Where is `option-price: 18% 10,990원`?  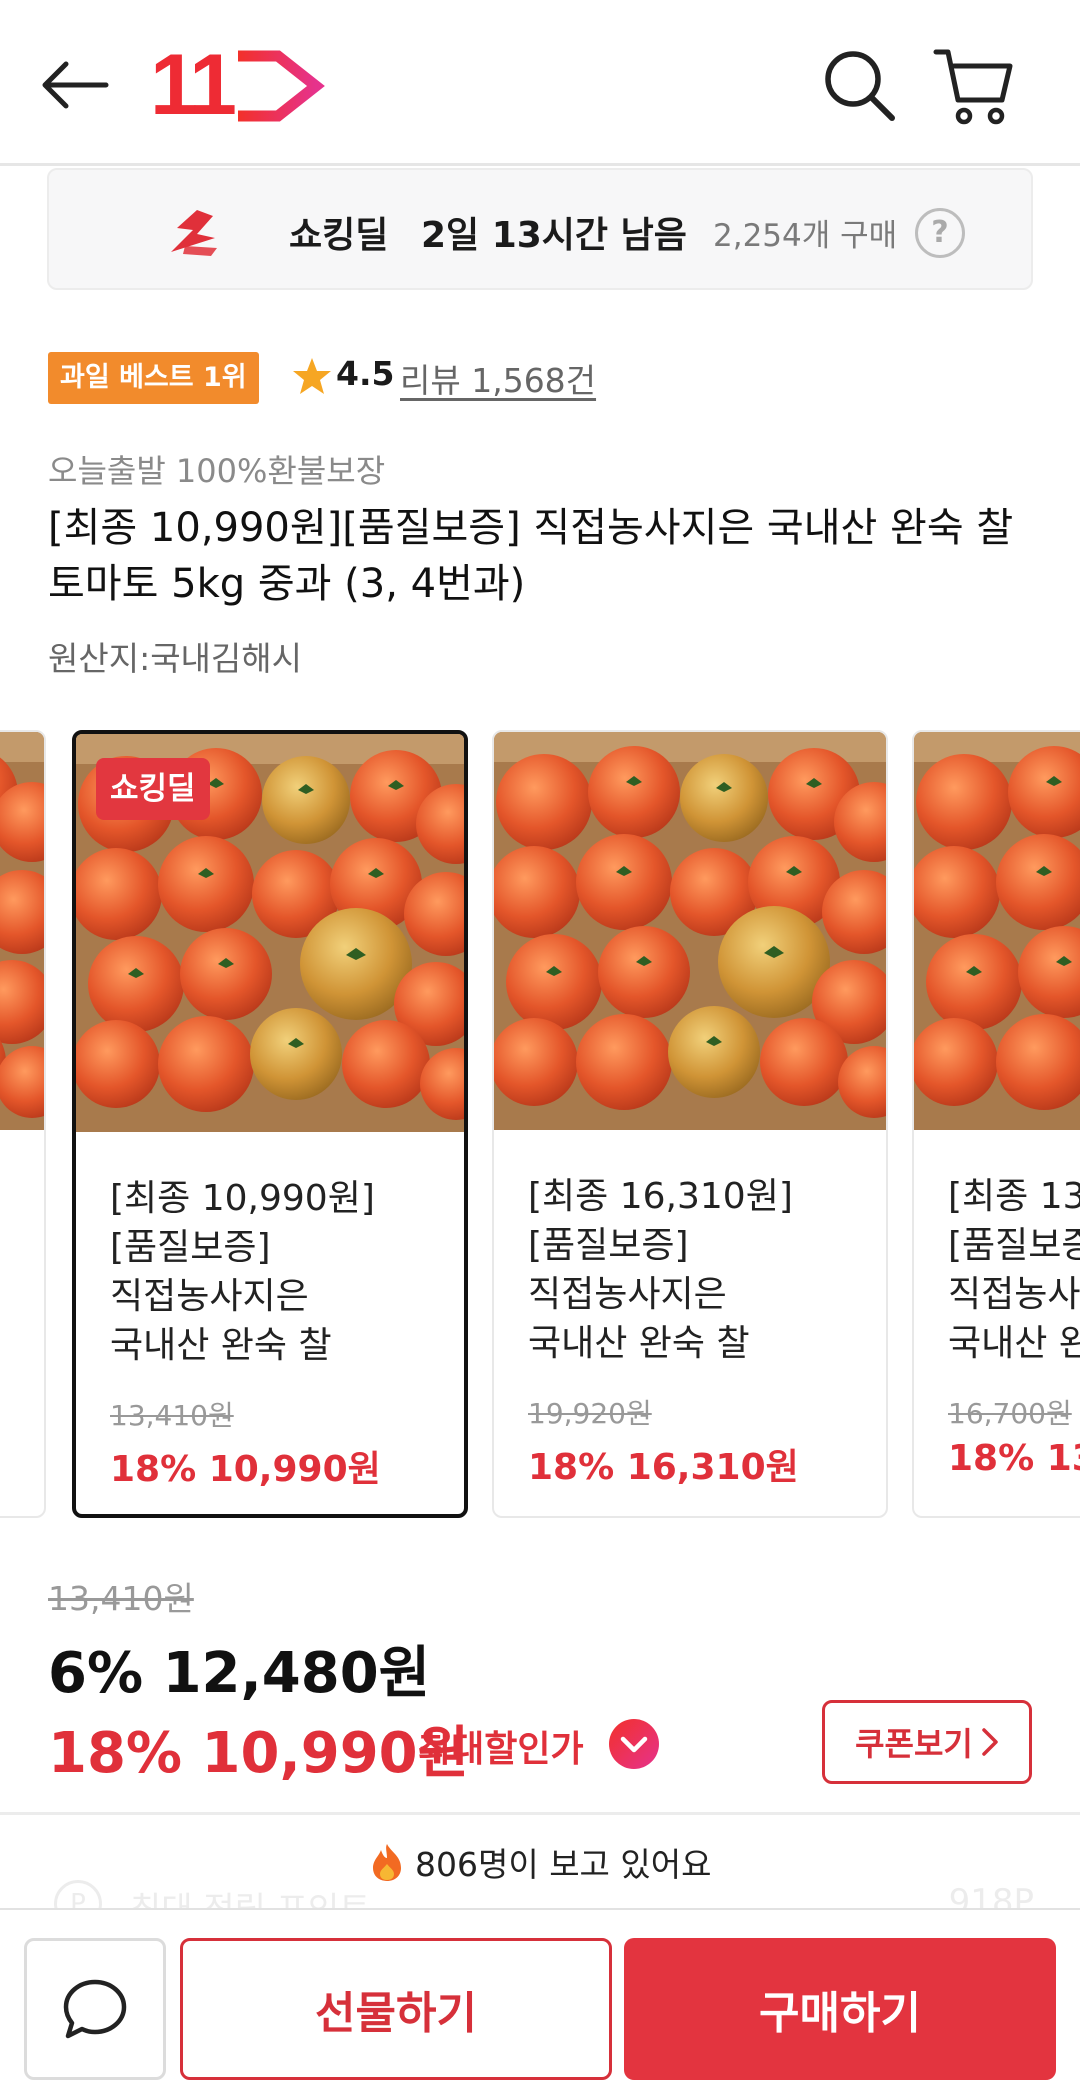
option-price: 18% 10,990원 is located at coordinates (245, 1469).